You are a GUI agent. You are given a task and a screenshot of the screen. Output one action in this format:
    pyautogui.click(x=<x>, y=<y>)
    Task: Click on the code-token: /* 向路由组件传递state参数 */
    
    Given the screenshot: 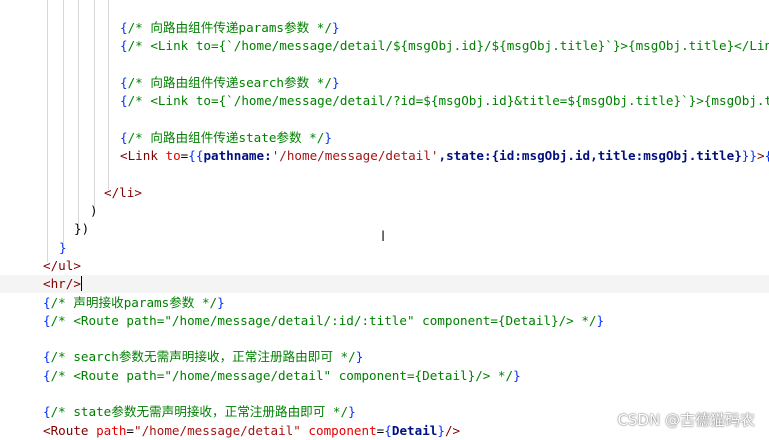 What is the action you would take?
    pyautogui.click(x=226, y=137)
    